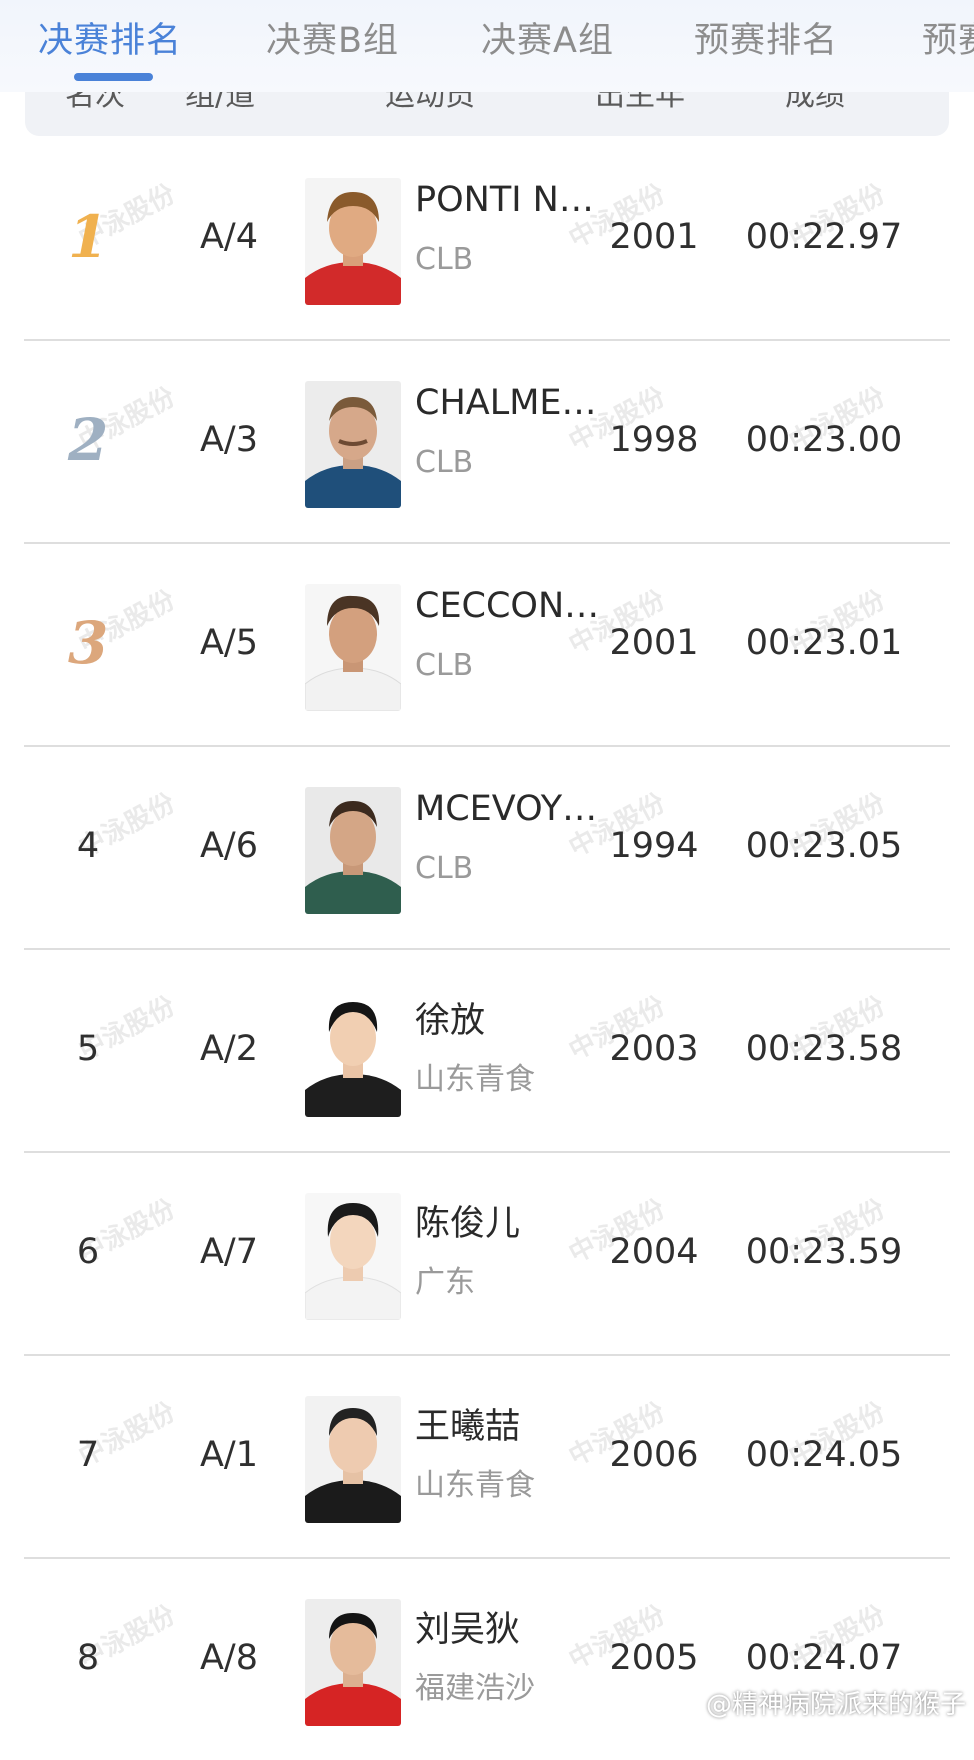 This screenshot has width=974, height=1760. What do you see at coordinates (468, 1427) in the screenshot?
I see `athlete-name: 王曦喆` at bounding box center [468, 1427].